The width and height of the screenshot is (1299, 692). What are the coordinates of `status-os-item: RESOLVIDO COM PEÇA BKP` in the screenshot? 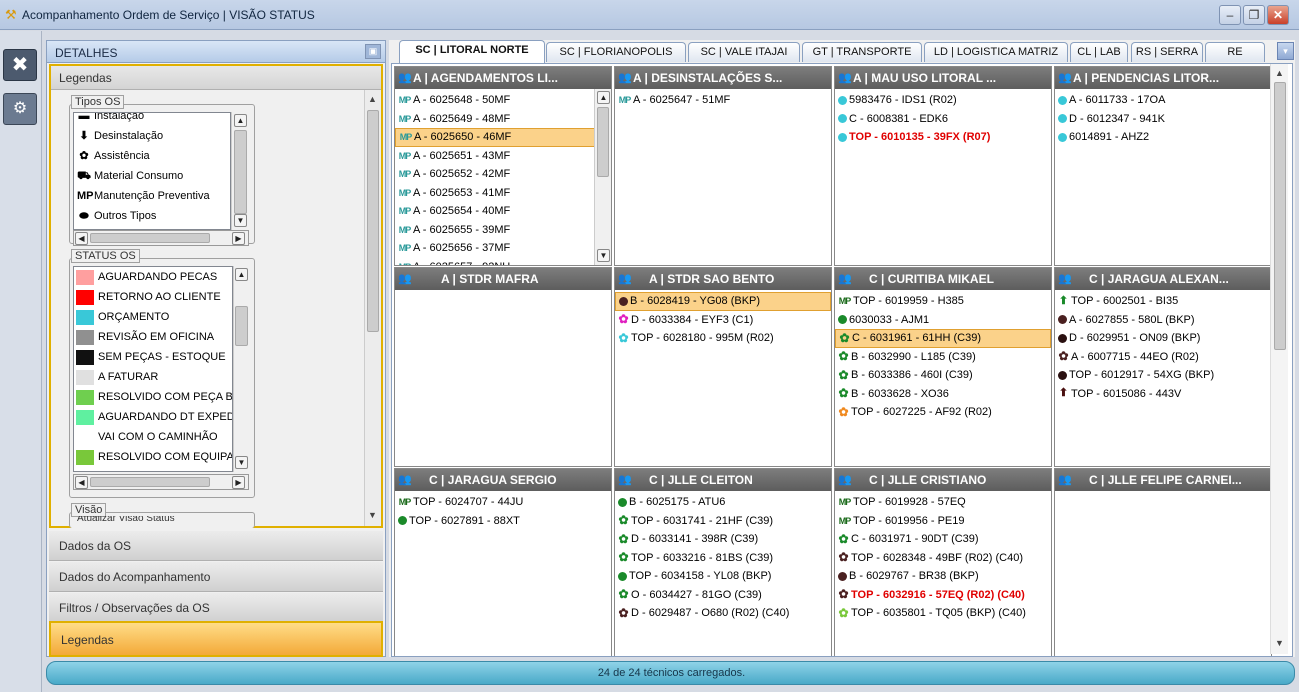 It's located at (153, 397).